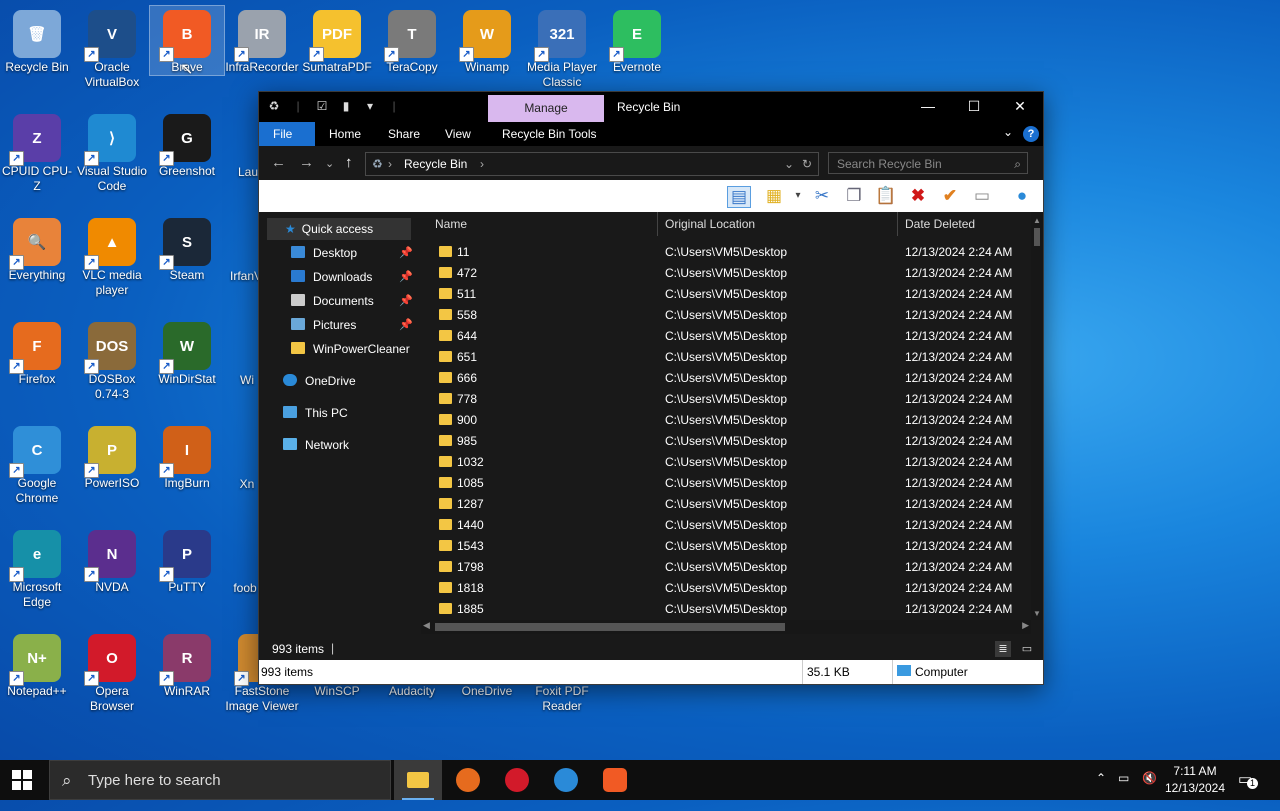 Image resolution: width=1280 pixels, height=811 pixels. What do you see at coordinates (637, 40) in the screenshot?
I see `desktop-icon-evernote: E ↗ Evernote` at bounding box center [637, 40].